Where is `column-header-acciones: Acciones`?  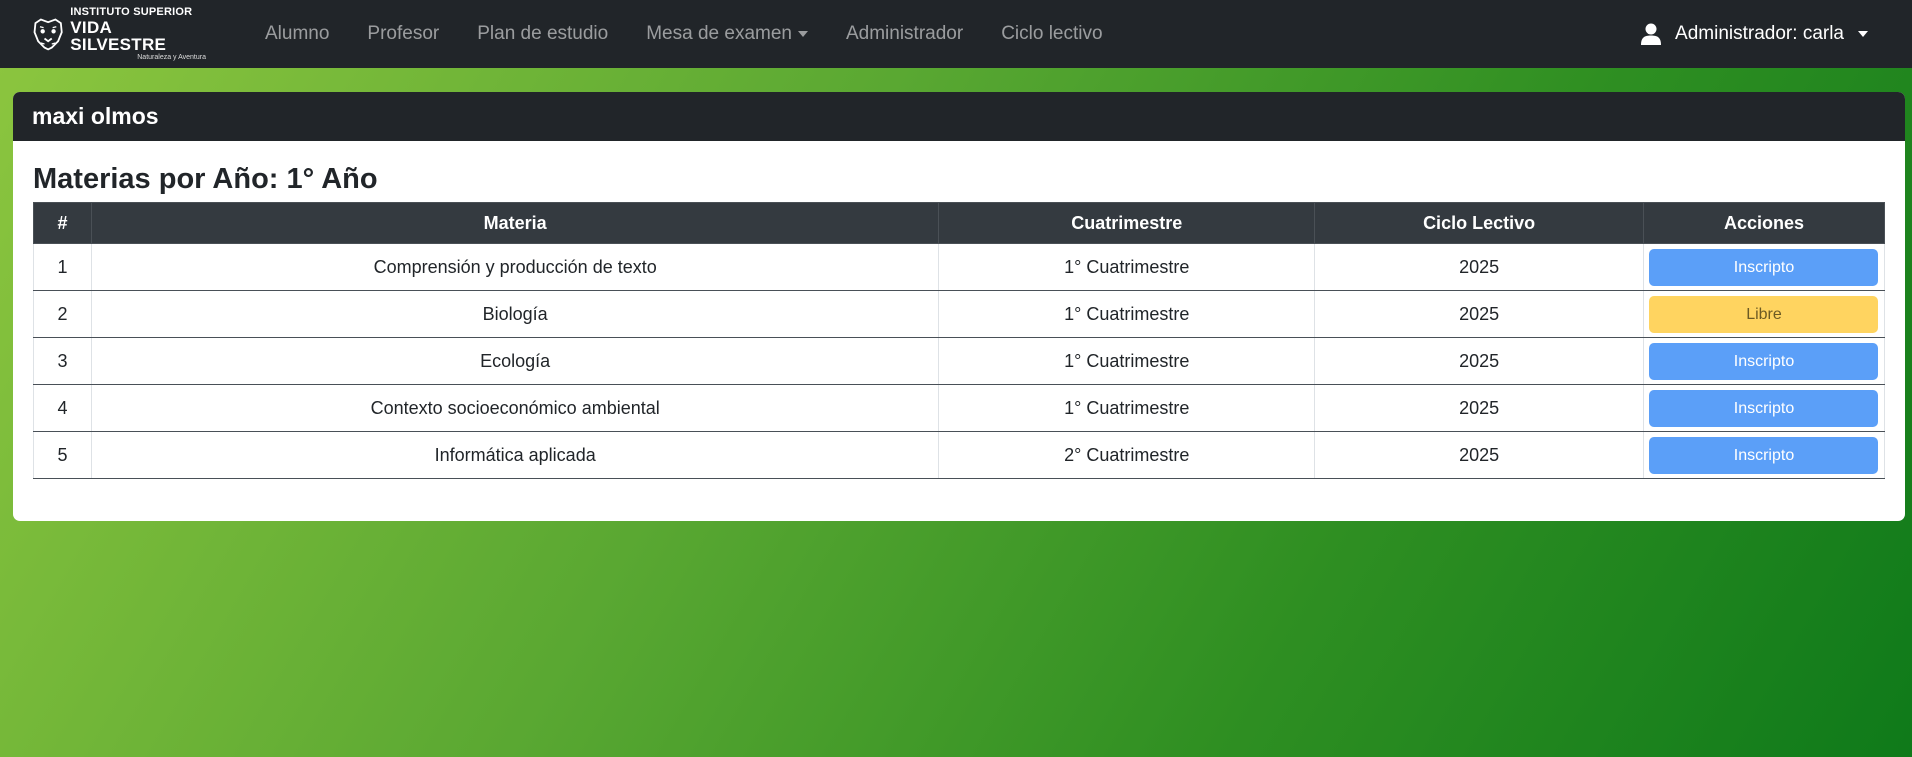 column-header-acciones: Acciones is located at coordinates (1764, 223).